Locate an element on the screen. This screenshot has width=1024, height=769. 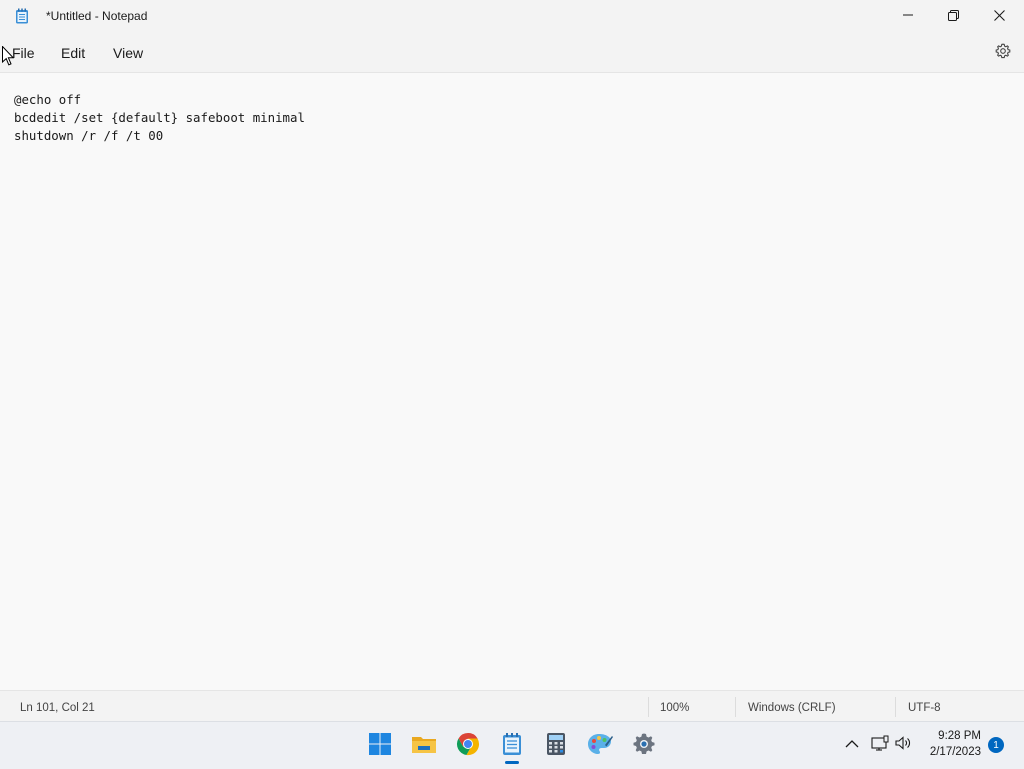
speaker-icon is located at coordinates (903, 745).